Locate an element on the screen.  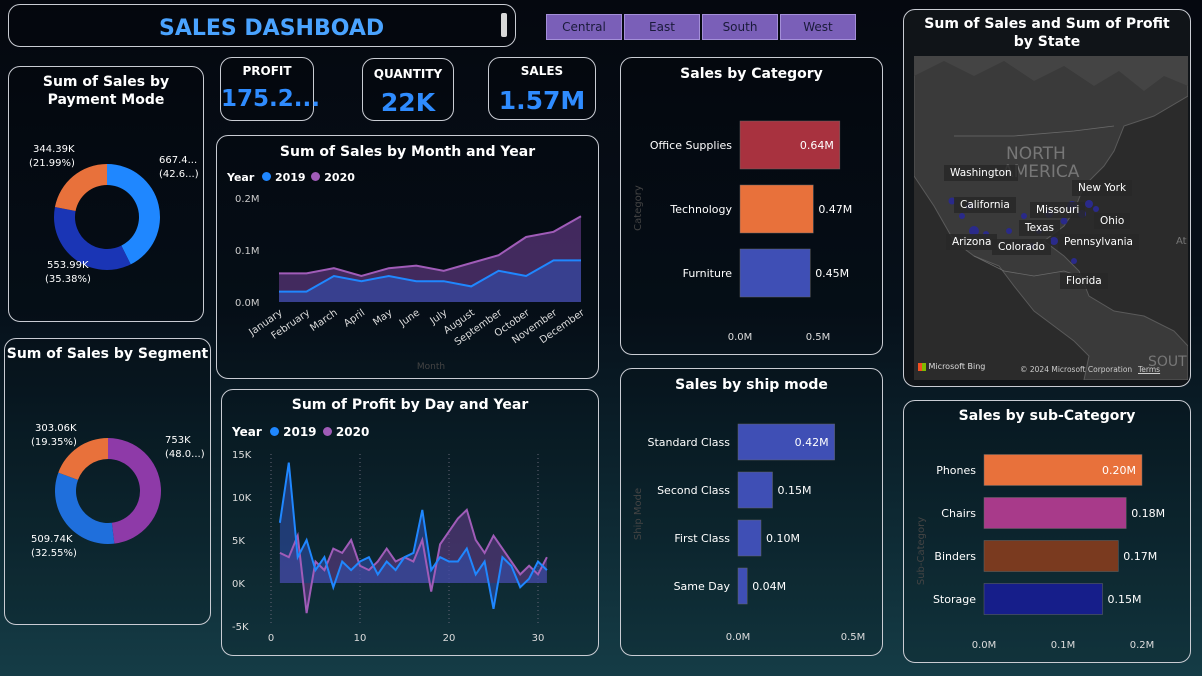
map-terms-link: Terms is located at coordinates (1149, 369).